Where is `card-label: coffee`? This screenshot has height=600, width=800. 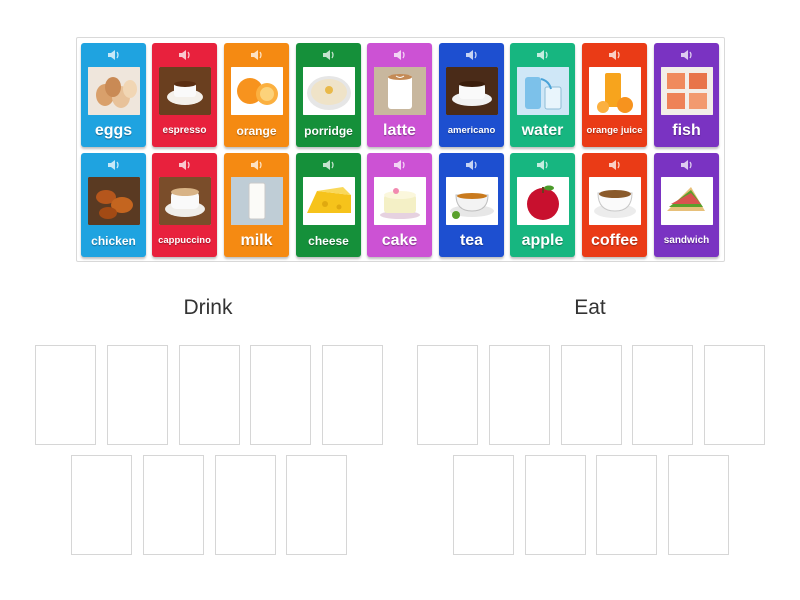
card-label: coffee is located at coordinates (614, 240).